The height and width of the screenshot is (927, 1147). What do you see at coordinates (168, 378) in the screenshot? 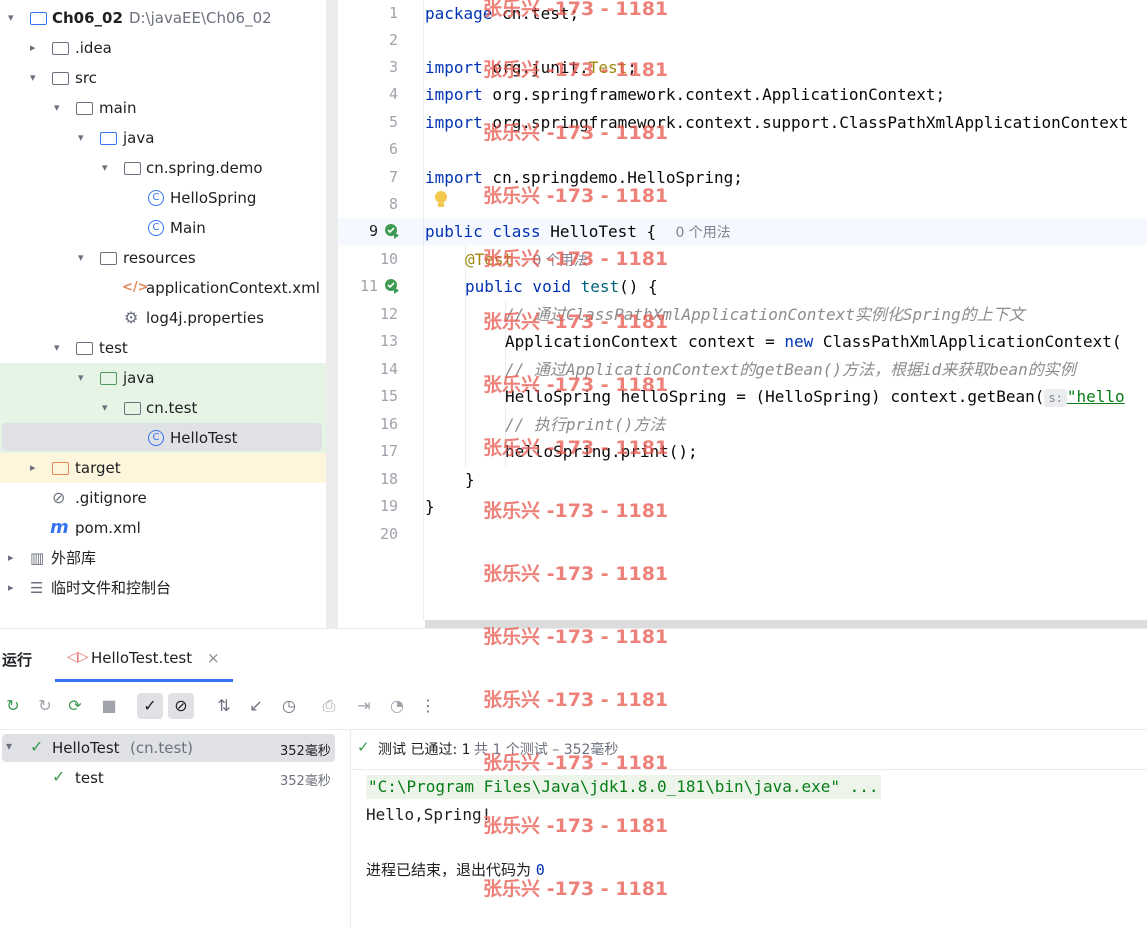
I see `tree-item-test-java: ▾ java` at bounding box center [168, 378].